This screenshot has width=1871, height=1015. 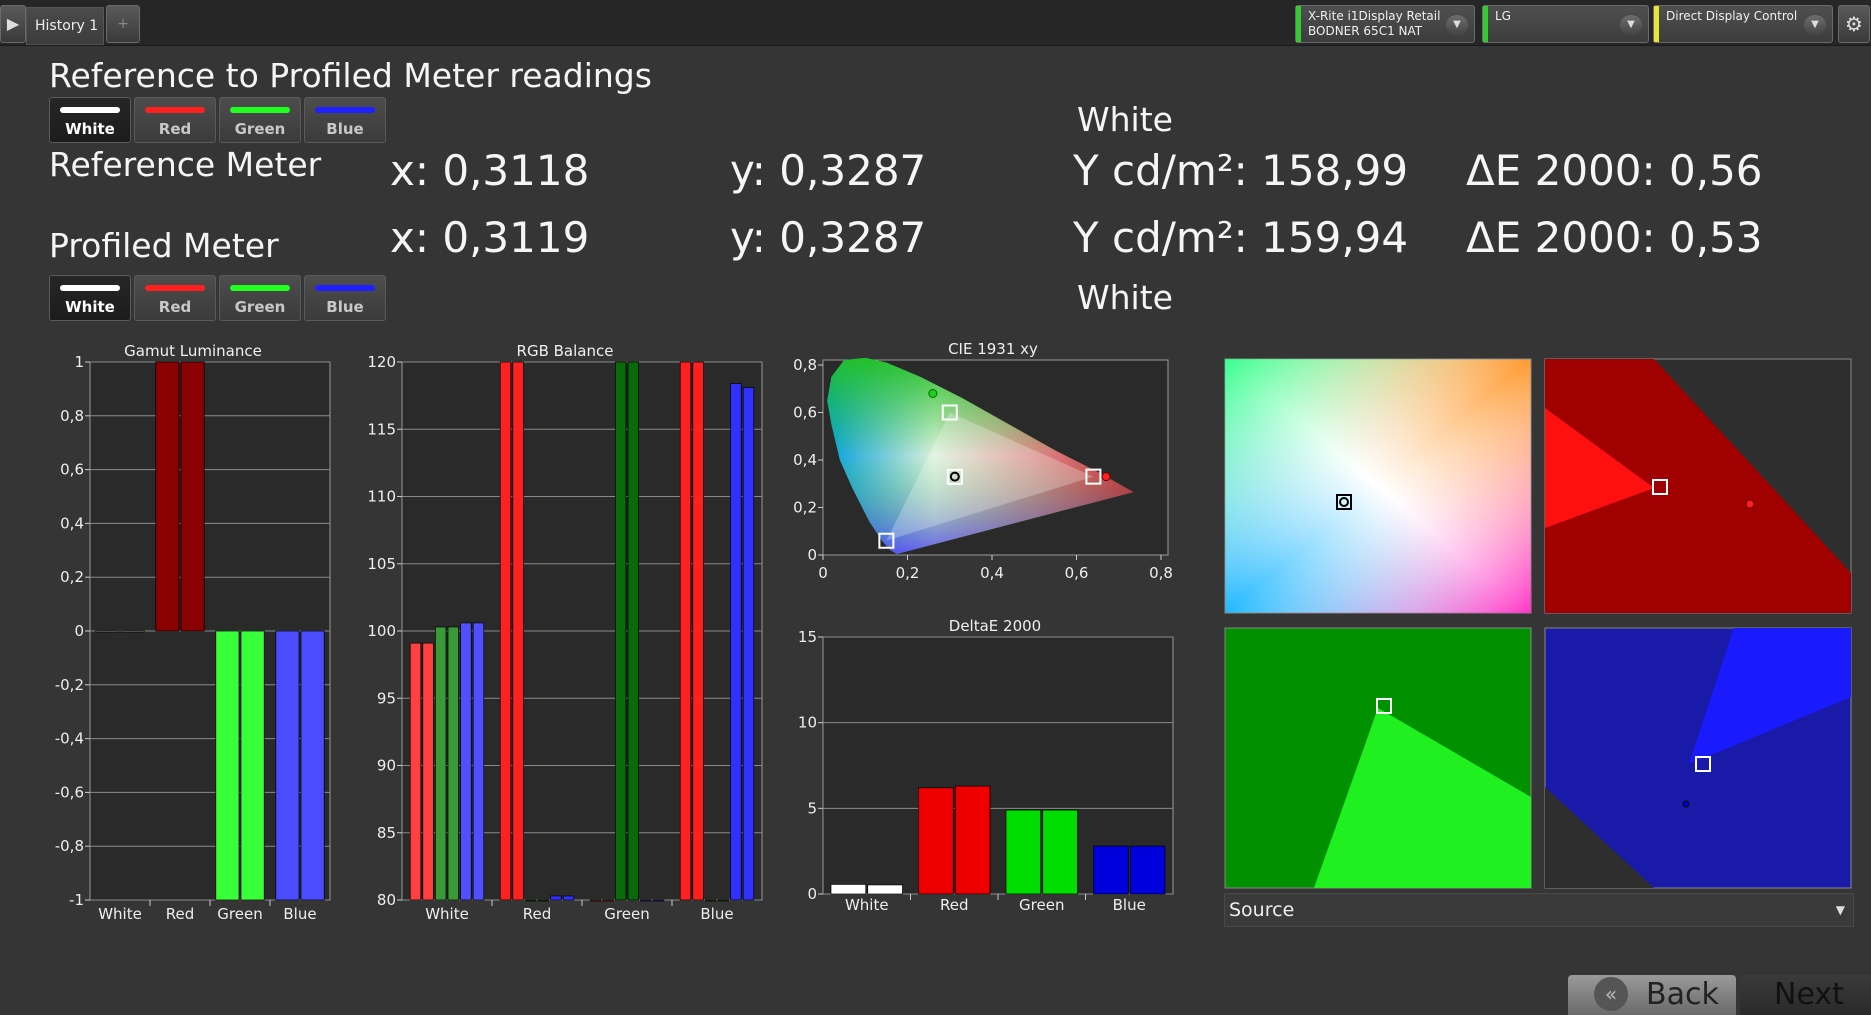 What do you see at coordinates (1682, 994) in the screenshot?
I see `back-label: Back` at bounding box center [1682, 994].